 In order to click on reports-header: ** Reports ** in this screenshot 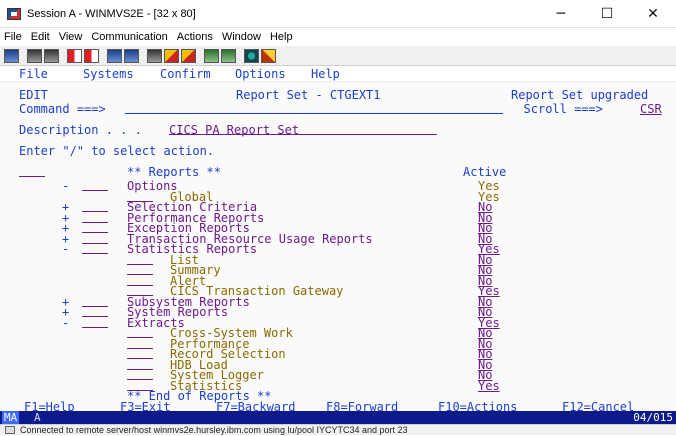, I will do `click(174, 172)`.